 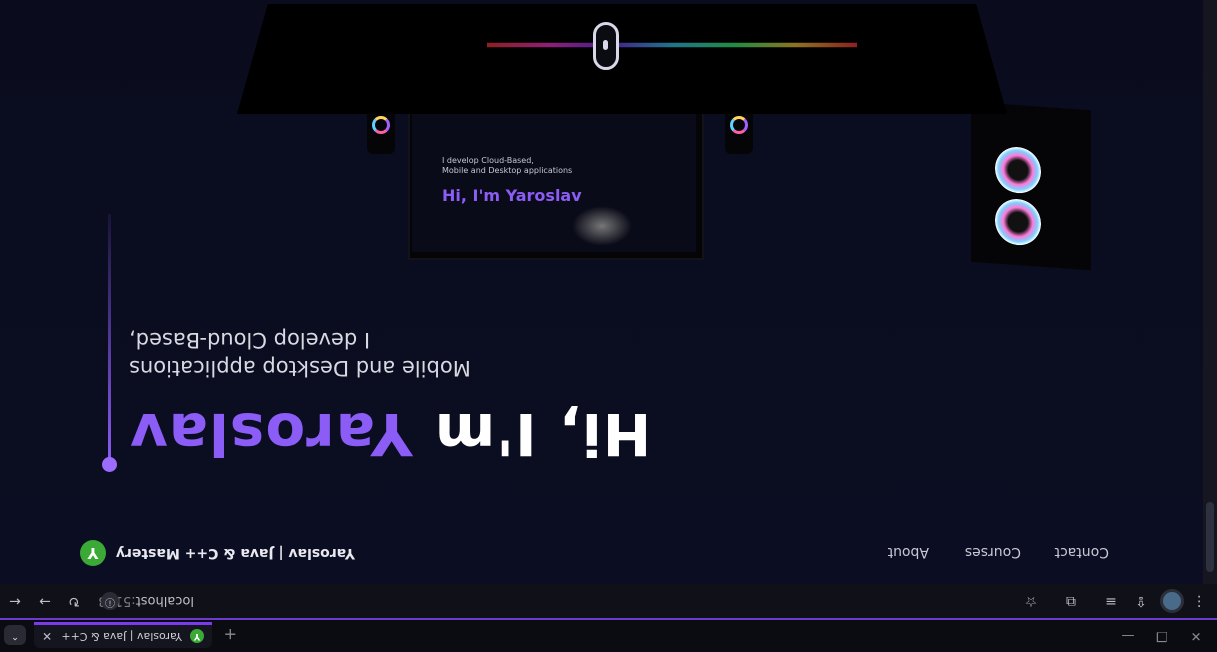 I want to click on hero-heading-prefix: Hi, I'm, so click(x=532, y=434).